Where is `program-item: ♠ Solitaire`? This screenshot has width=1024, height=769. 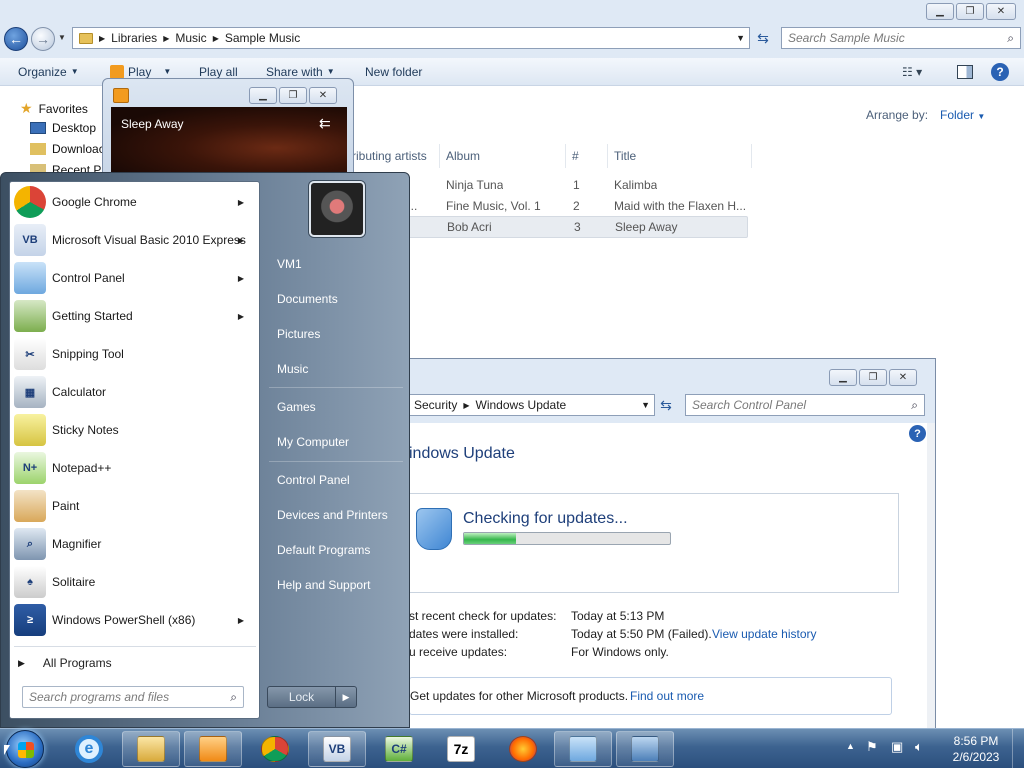
program-item: ♠ Solitaire is located at coordinates (135, 582).